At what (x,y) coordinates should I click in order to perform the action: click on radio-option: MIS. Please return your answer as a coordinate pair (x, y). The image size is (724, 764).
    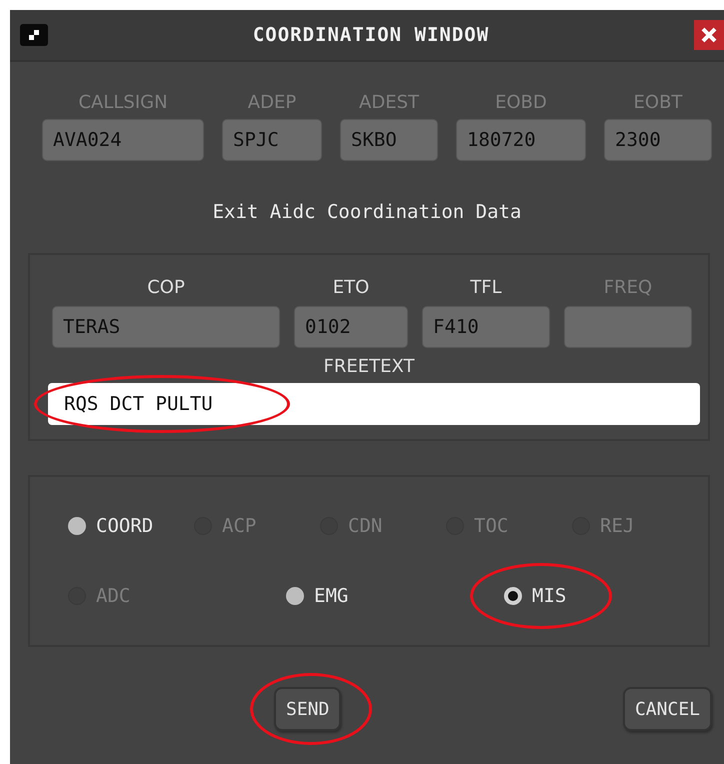
    Looking at the image, I should click on (535, 596).